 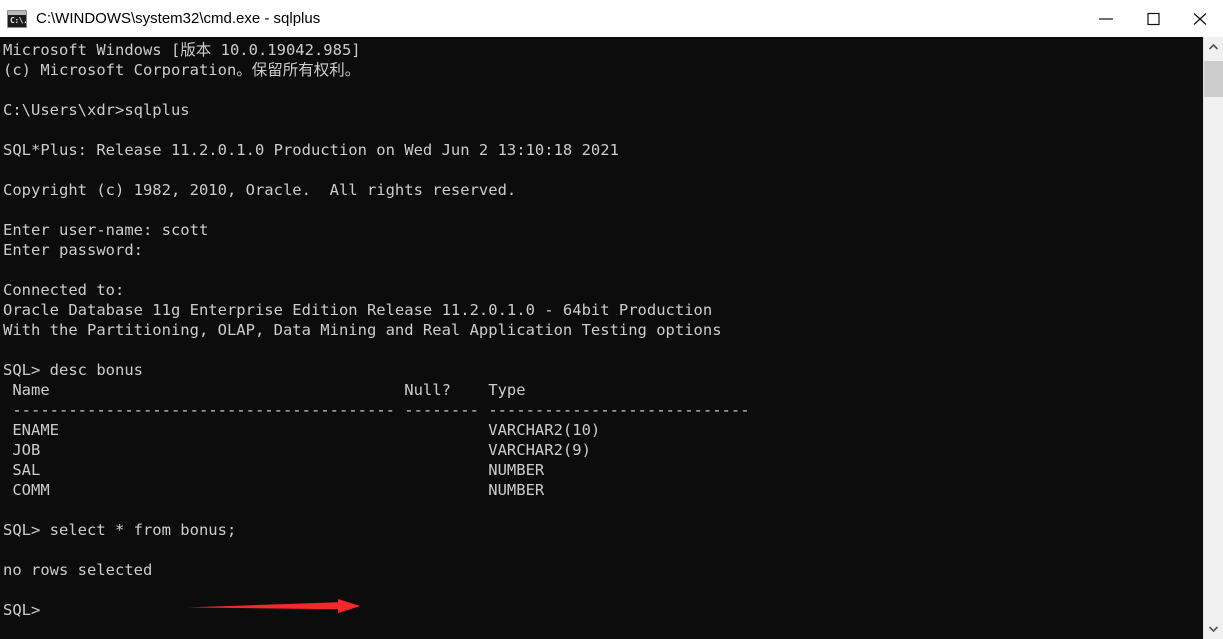 I want to click on icon-glyph-label: C:\., so click(x=18, y=20).